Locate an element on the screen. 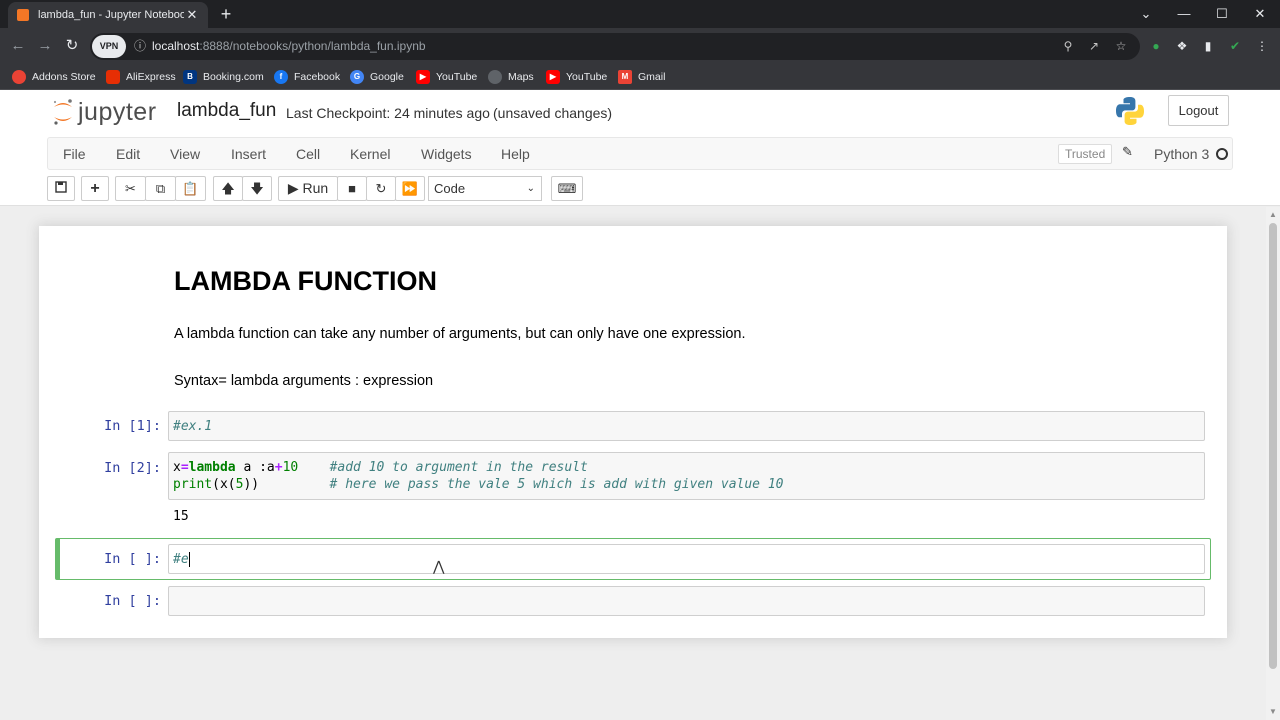  plus-icon: + is located at coordinates (95, 188).